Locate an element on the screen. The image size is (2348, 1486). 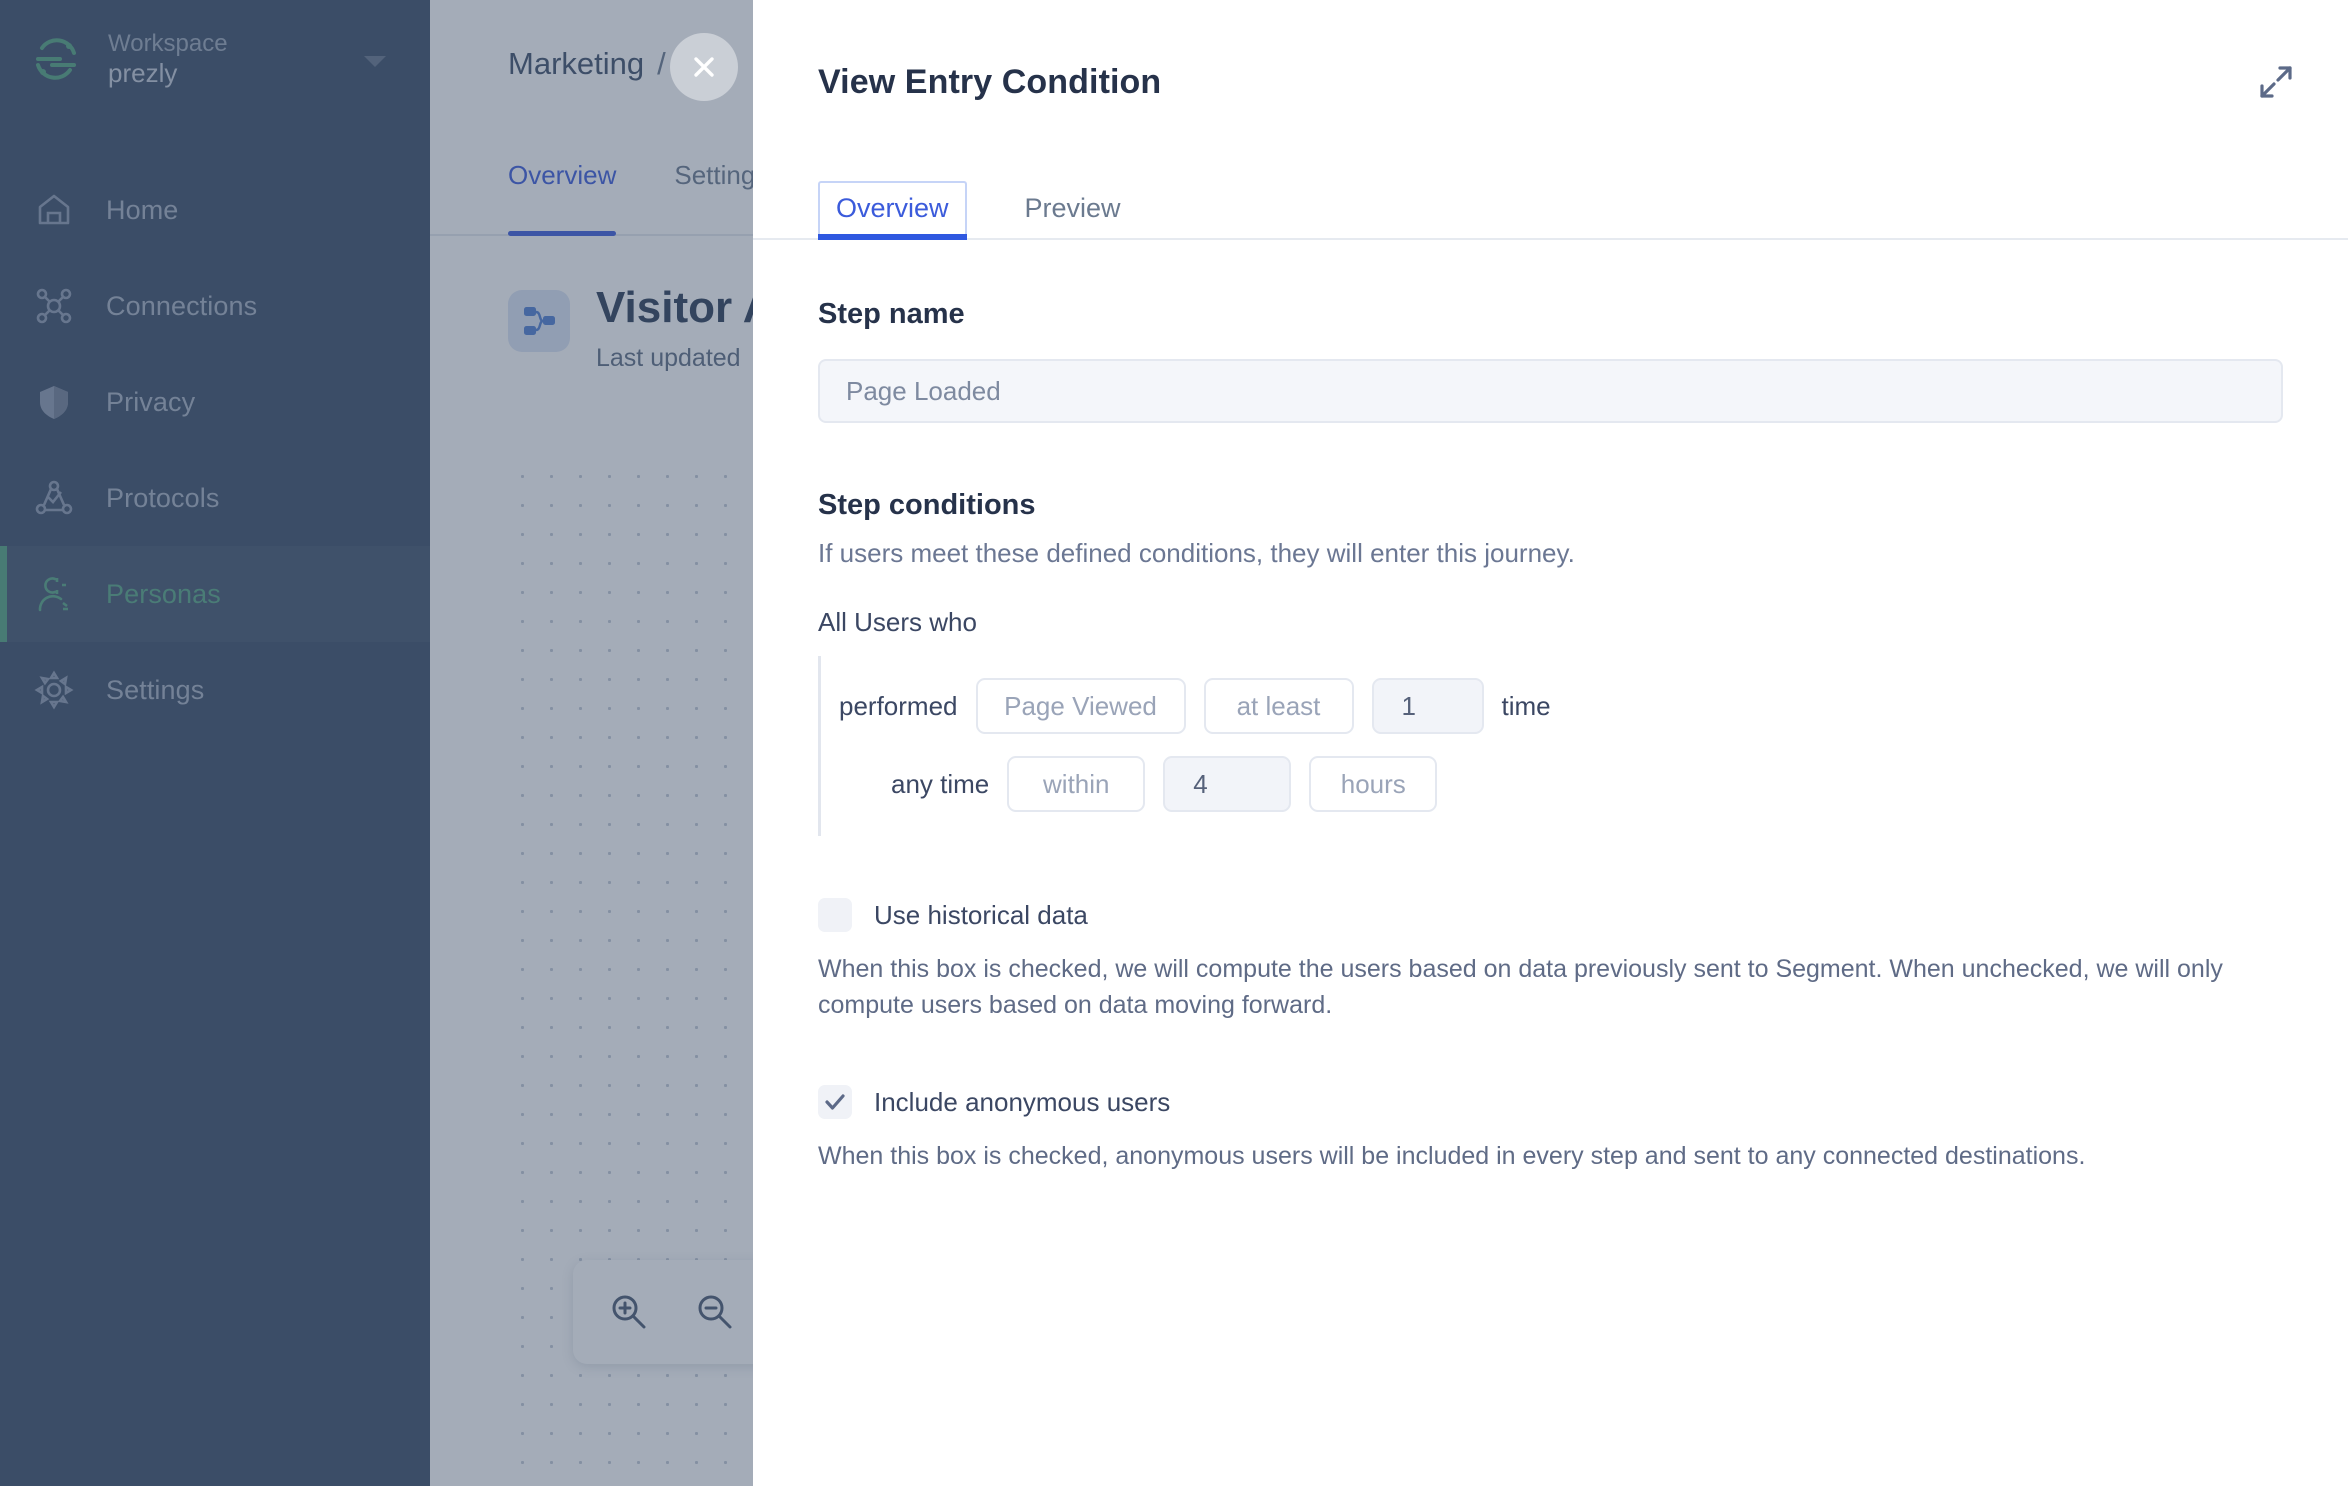
condition-verb-label: performed is located at coordinates (898, 705).